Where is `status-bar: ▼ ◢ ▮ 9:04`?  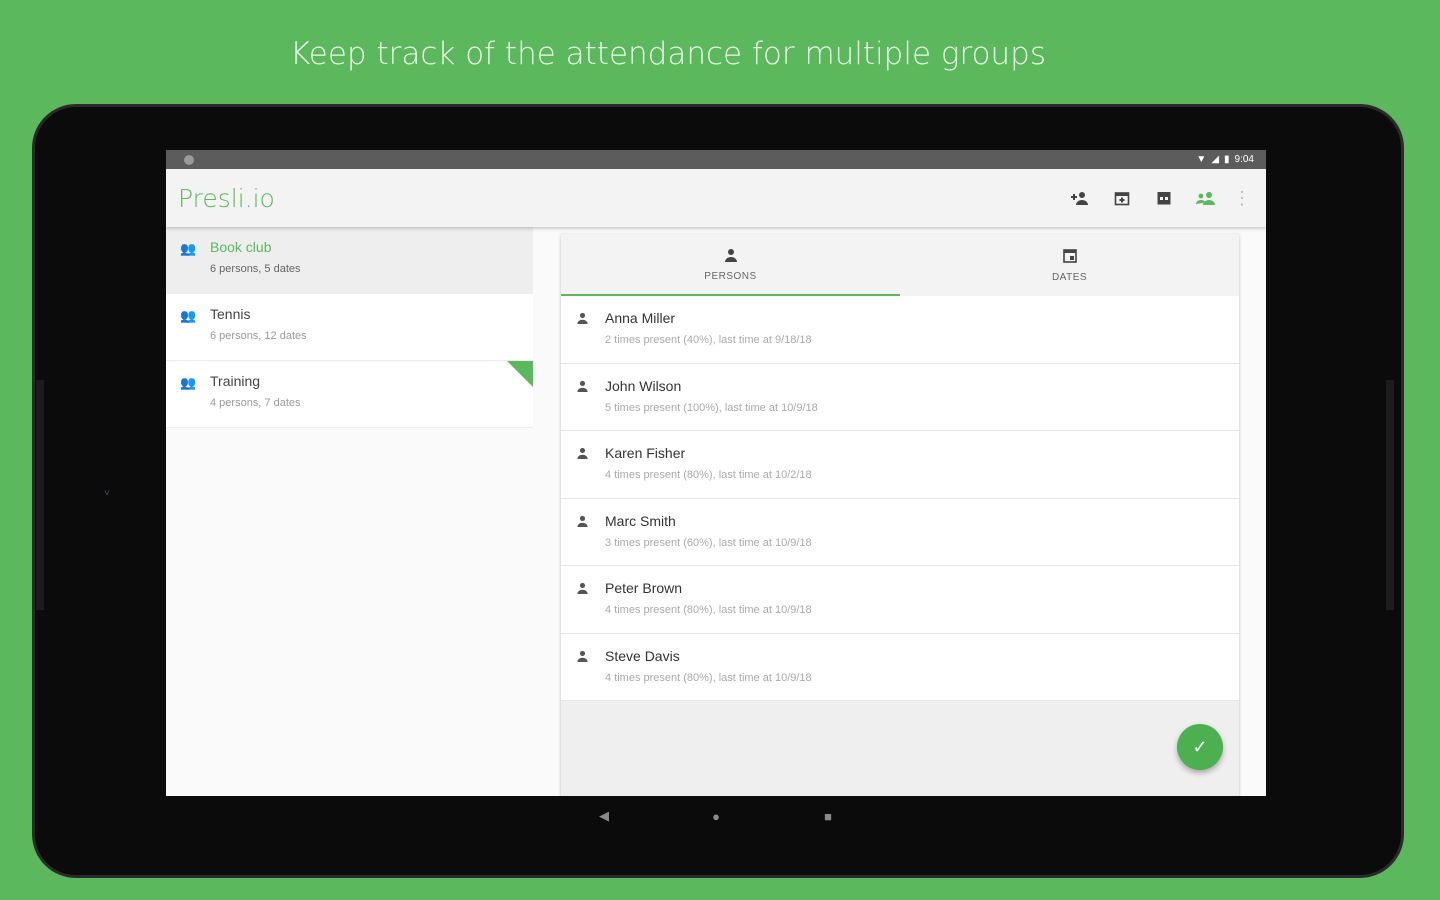 status-bar: ▼ ◢ ▮ 9:04 is located at coordinates (716, 159).